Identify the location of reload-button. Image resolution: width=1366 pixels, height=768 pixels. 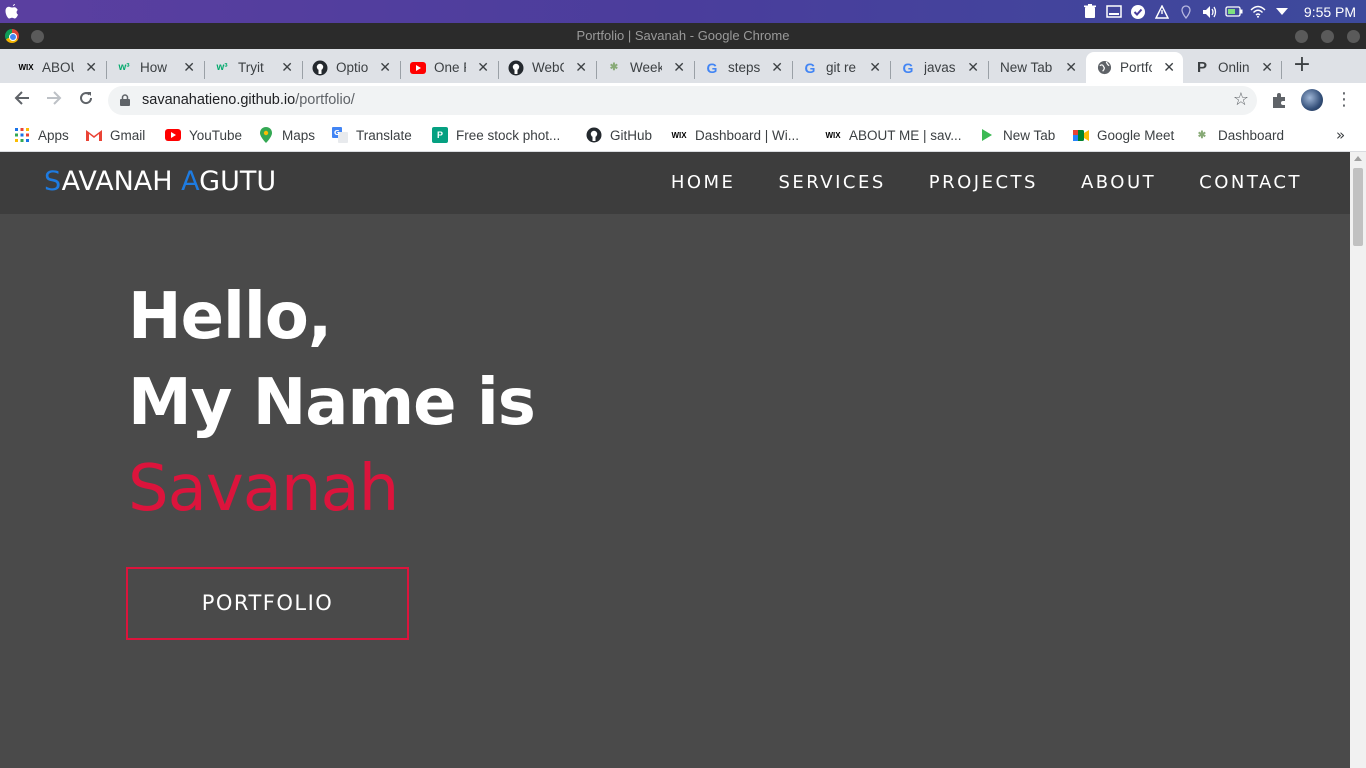
(86, 101).